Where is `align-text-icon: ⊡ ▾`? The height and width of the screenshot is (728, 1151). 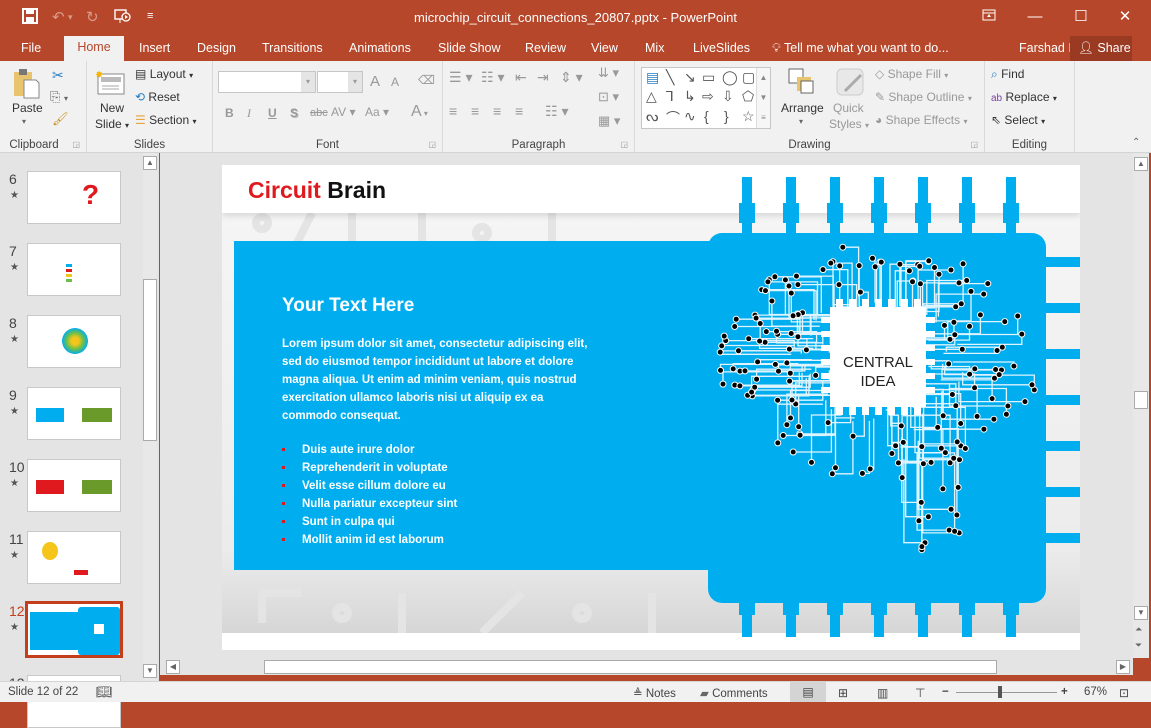 align-text-icon: ⊡ ▾ is located at coordinates (608, 97).